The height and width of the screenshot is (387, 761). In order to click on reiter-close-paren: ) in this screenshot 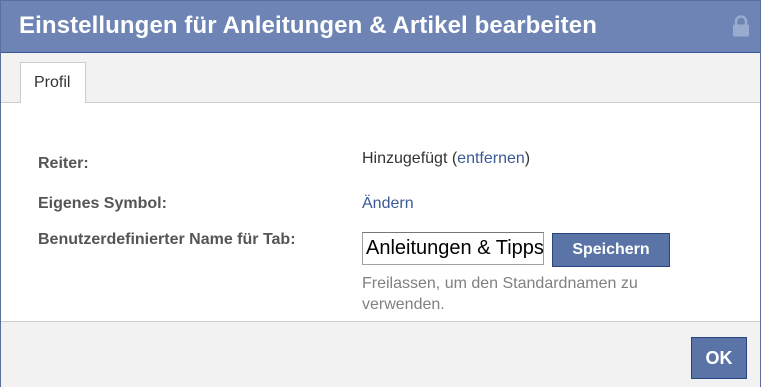, I will do `click(527, 158)`.